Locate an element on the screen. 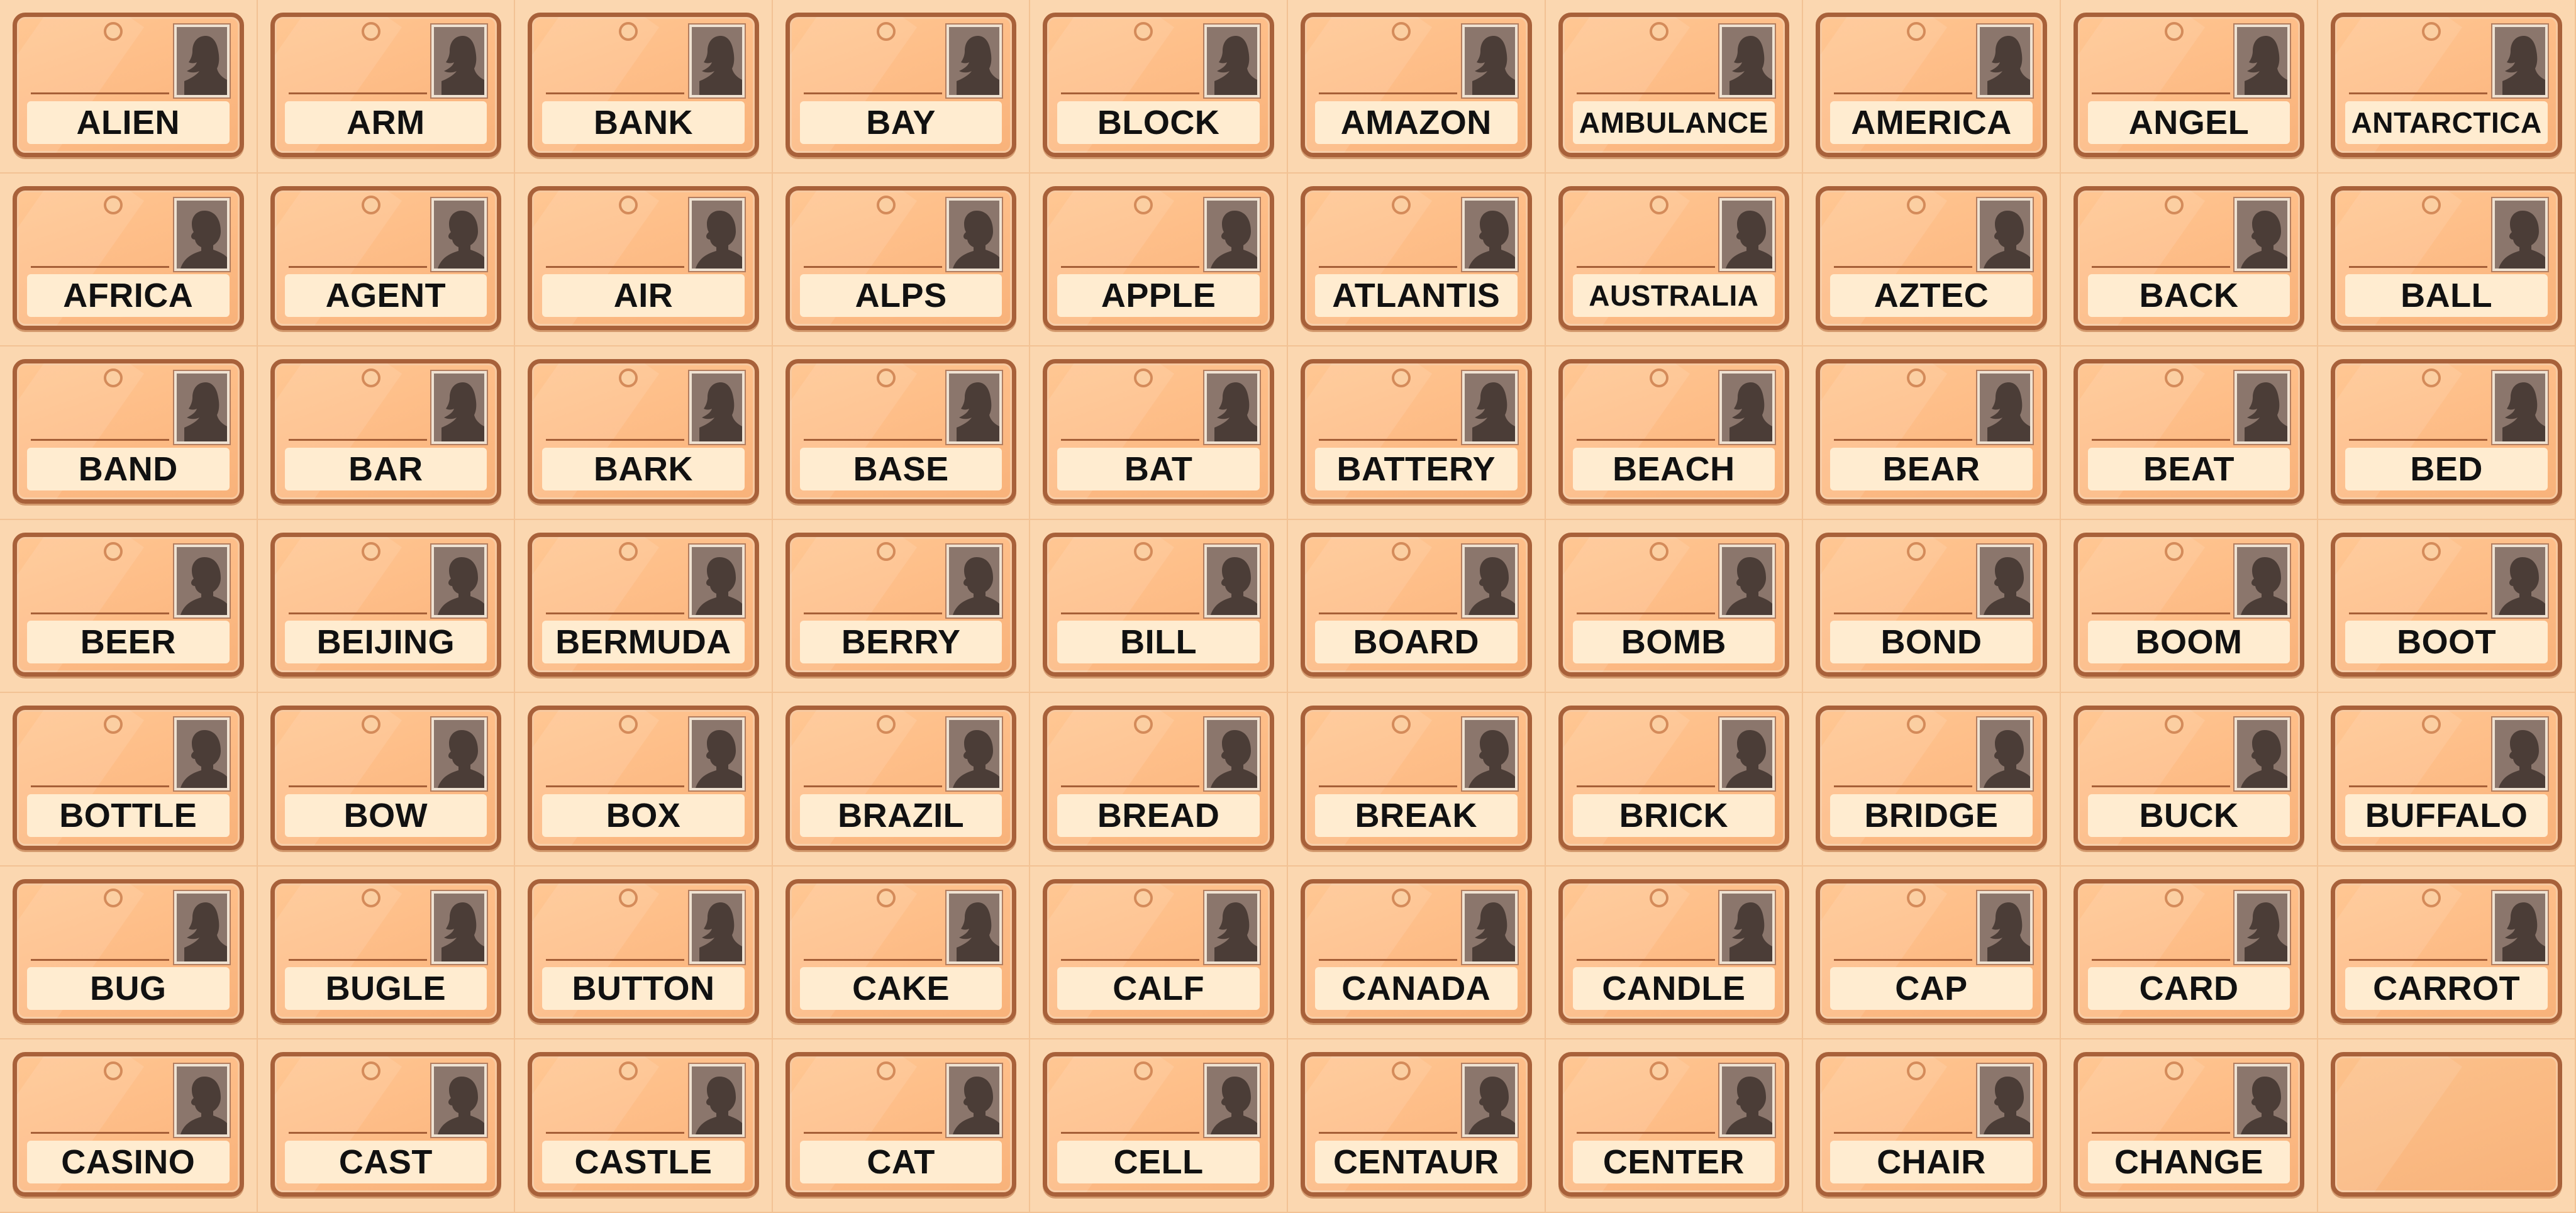 The height and width of the screenshot is (1213, 2576). card-word: BEACH is located at coordinates (1673, 468).